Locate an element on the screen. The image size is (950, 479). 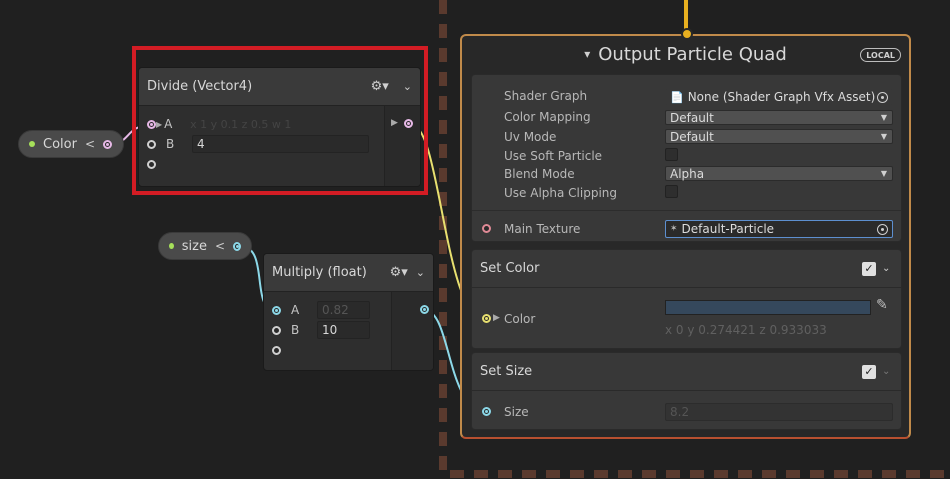
input-a-label: A is located at coordinates (295, 310).